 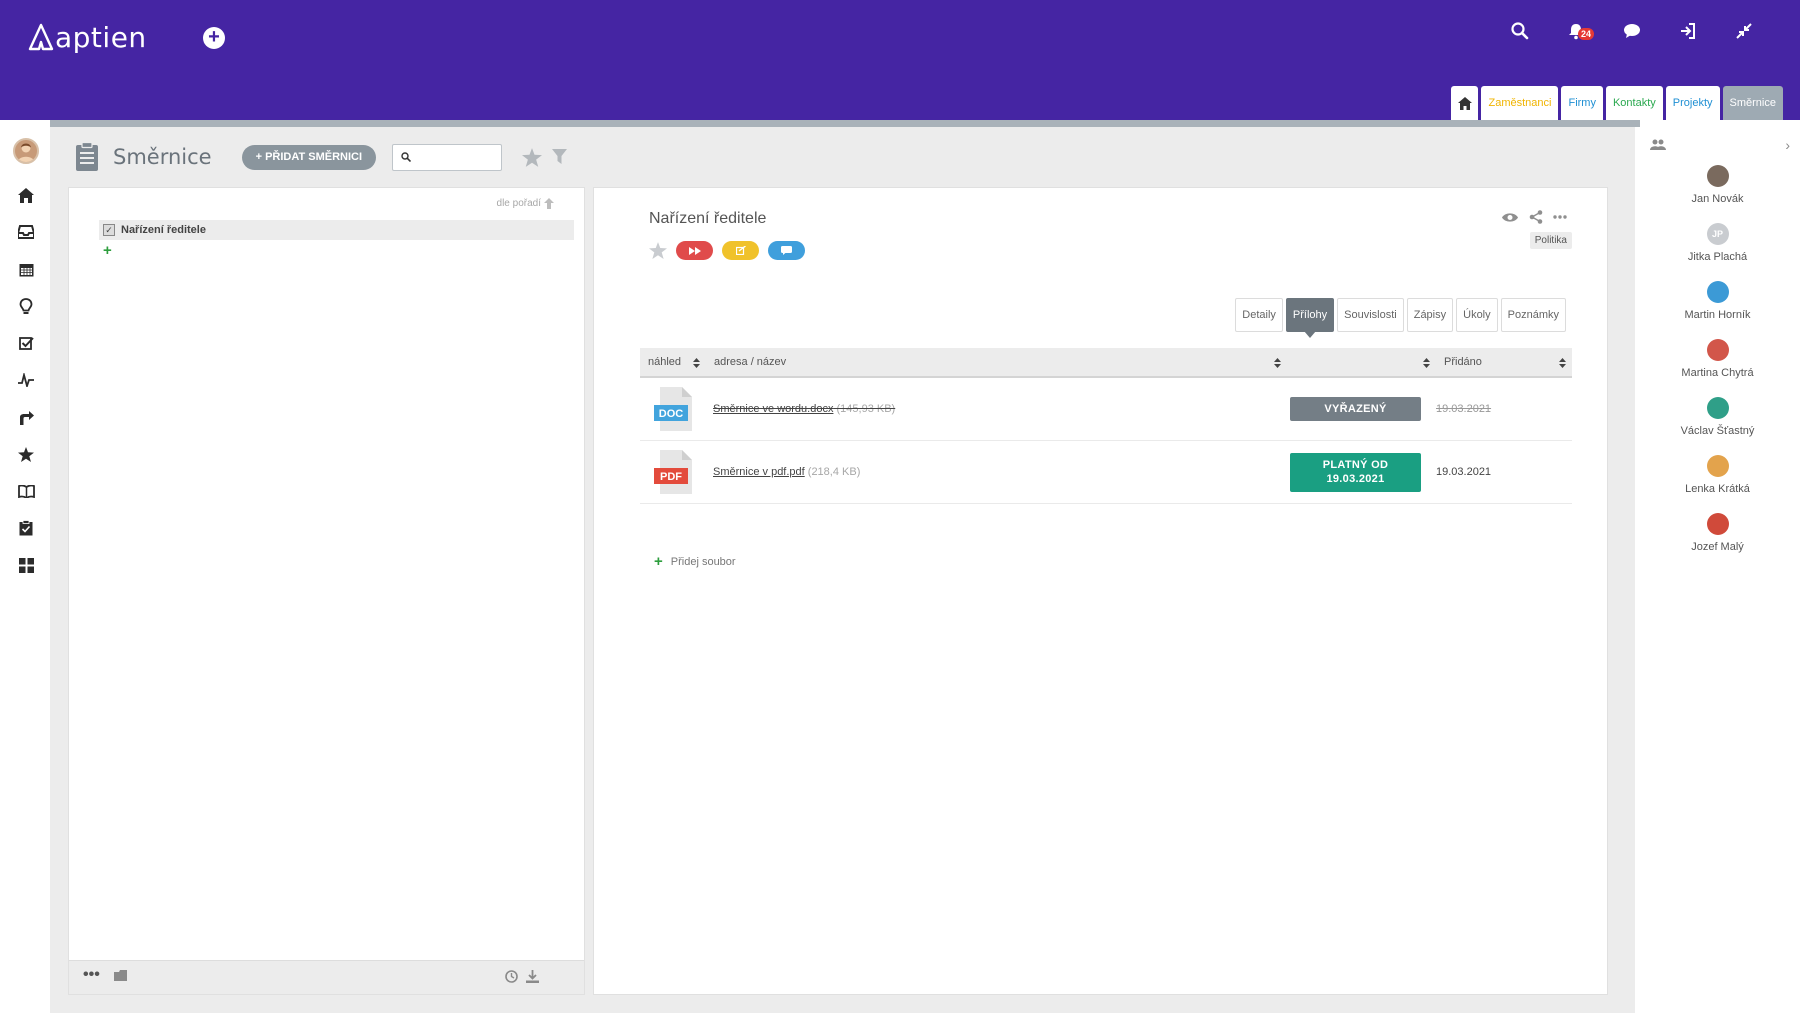 What do you see at coordinates (26, 306) in the screenshot?
I see `bulb-icon` at bounding box center [26, 306].